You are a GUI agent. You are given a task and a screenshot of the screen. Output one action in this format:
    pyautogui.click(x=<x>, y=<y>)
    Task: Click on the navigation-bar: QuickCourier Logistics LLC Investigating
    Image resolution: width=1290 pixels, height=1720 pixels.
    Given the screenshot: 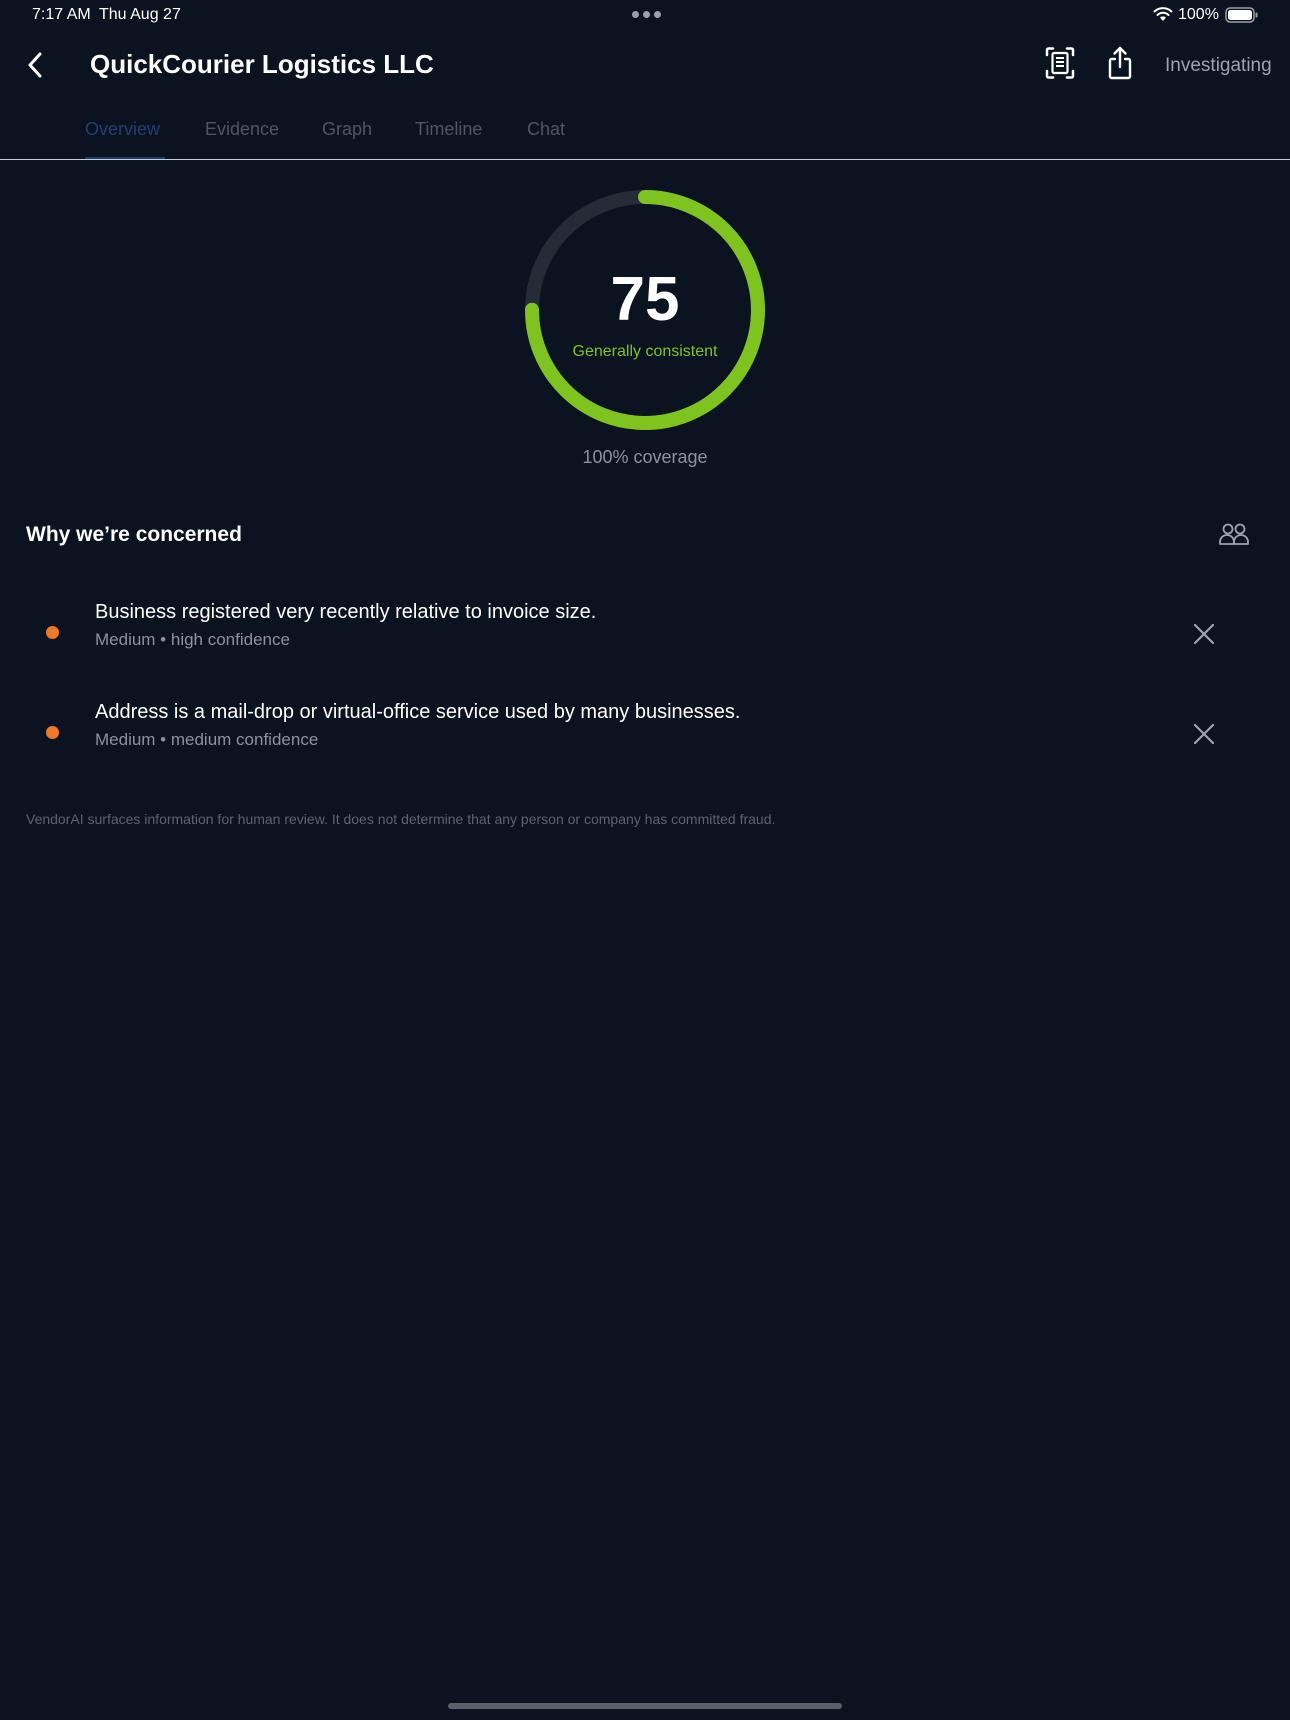 What is the action you would take?
    pyautogui.click(x=645, y=65)
    